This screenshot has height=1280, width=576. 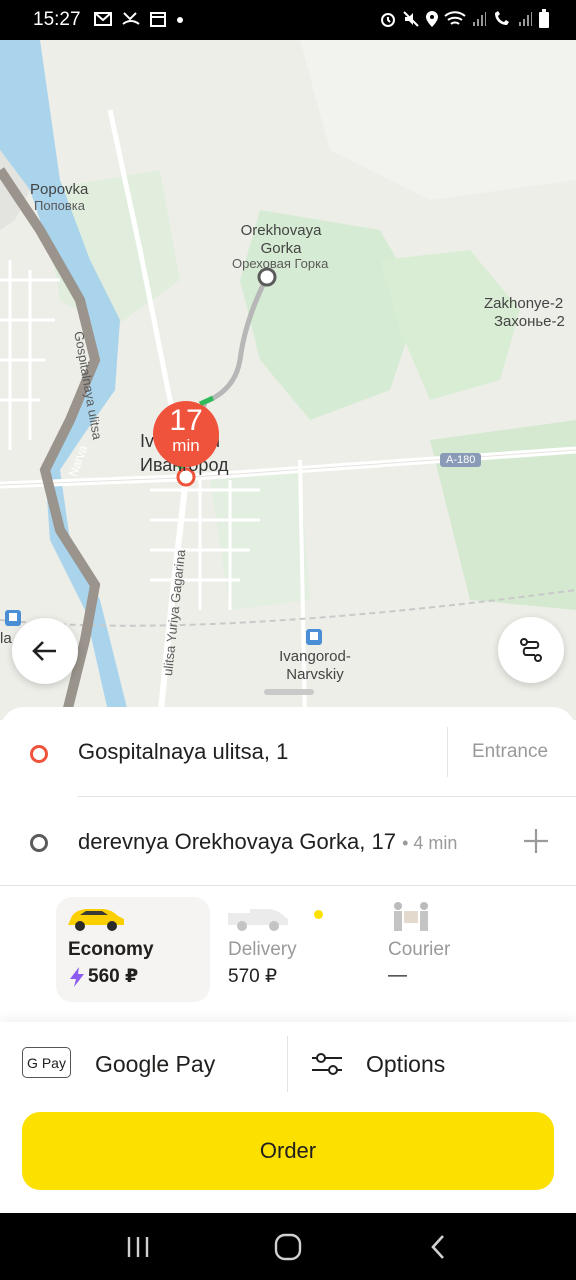 What do you see at coordinates (502, 18) in the screenshot?
I see `wifi-calling-icon` at bounding box center [502, 18].